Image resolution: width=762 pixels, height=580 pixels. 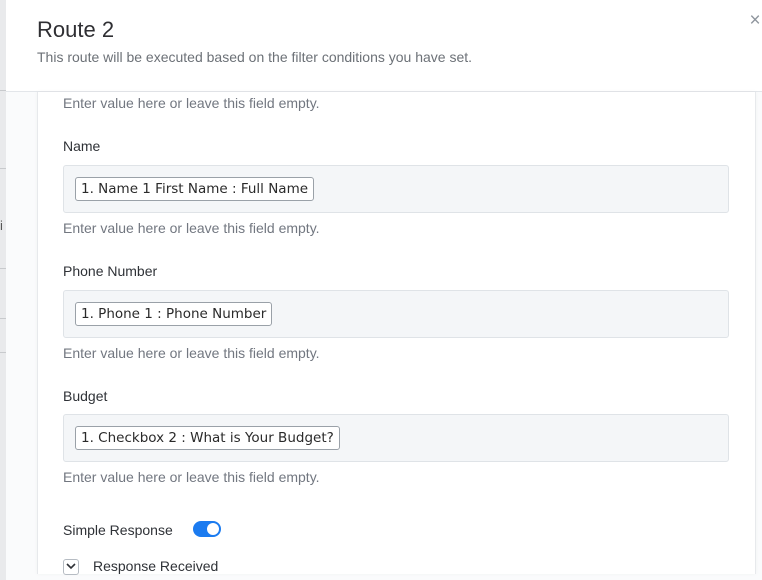 What do you see at coordinates (753, 21) in the screenshot?
I see `close-icon: ×` at bounding box center [753, 21].